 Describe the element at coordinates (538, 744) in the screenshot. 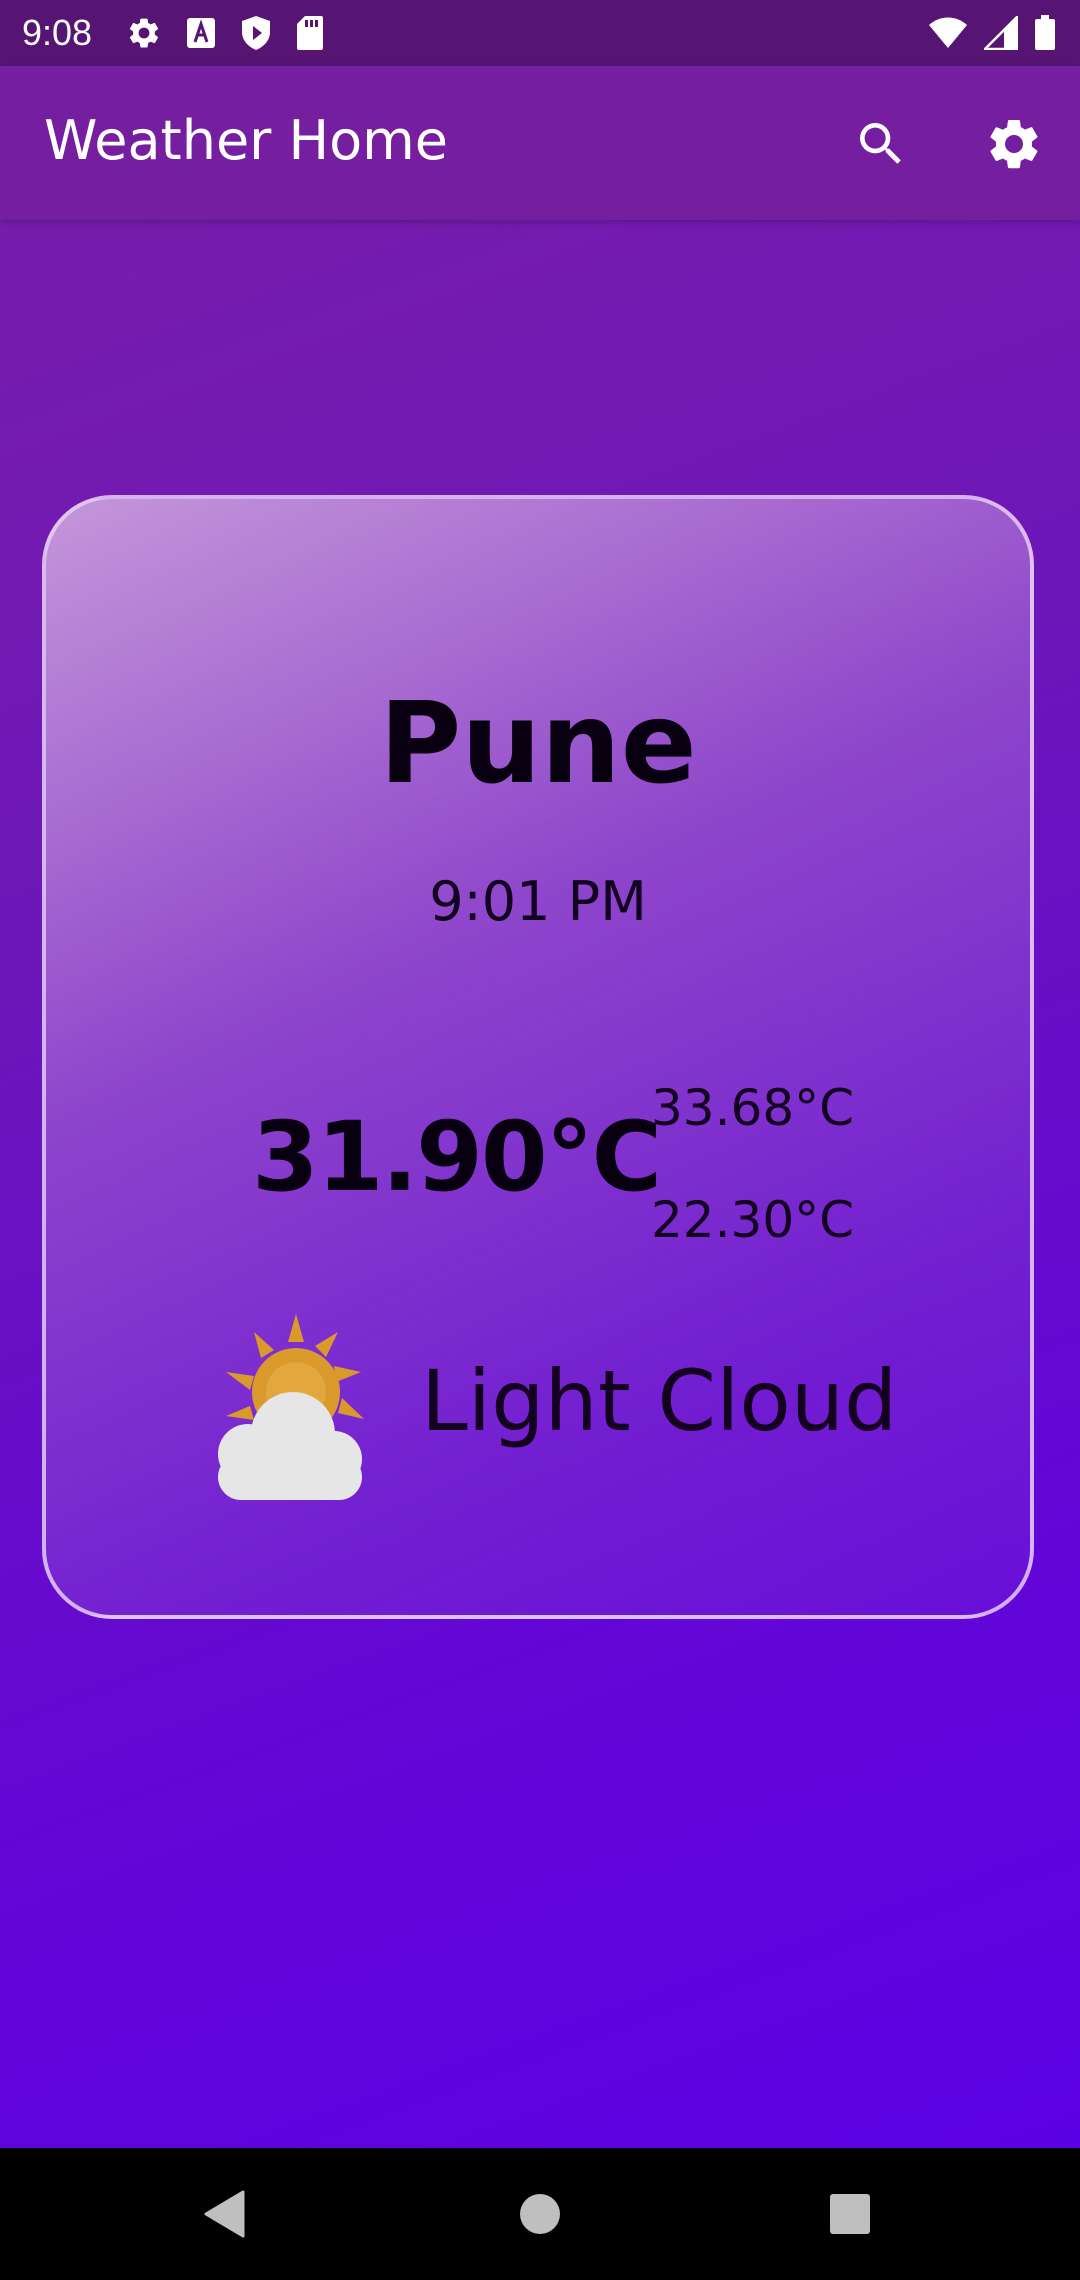

I see `city-name: Pune` at that location.